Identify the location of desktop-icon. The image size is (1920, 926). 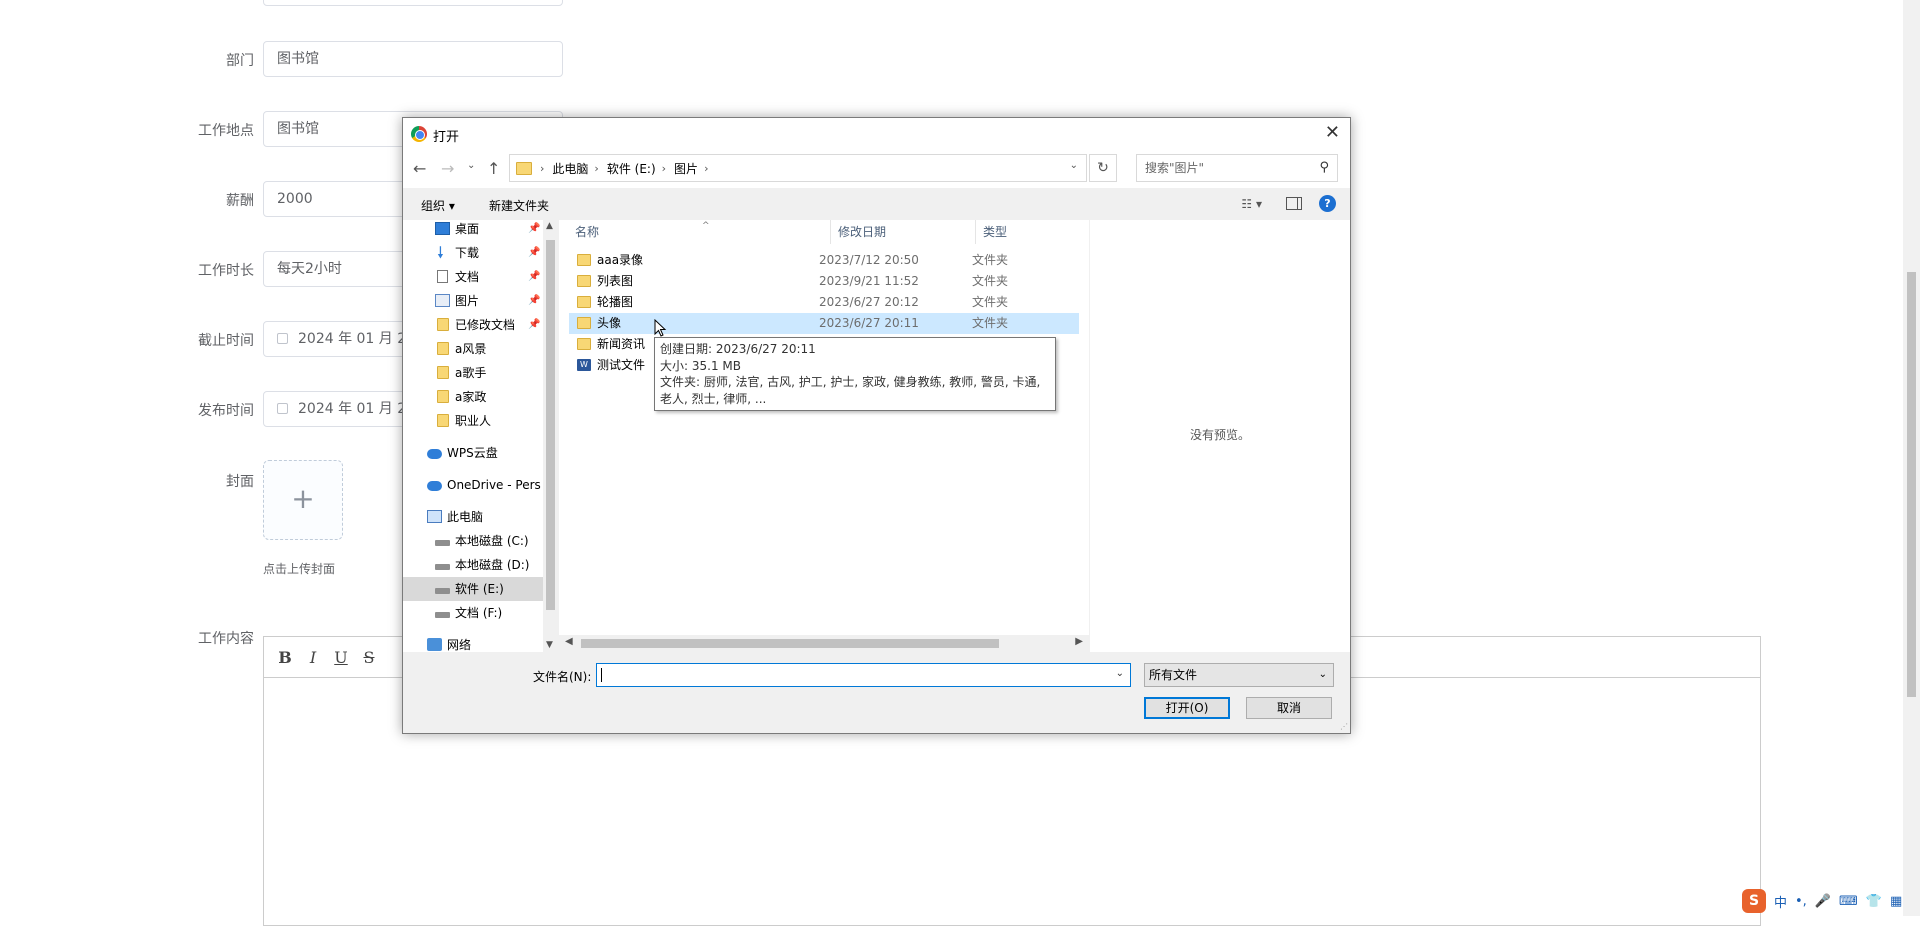
(442, 228).